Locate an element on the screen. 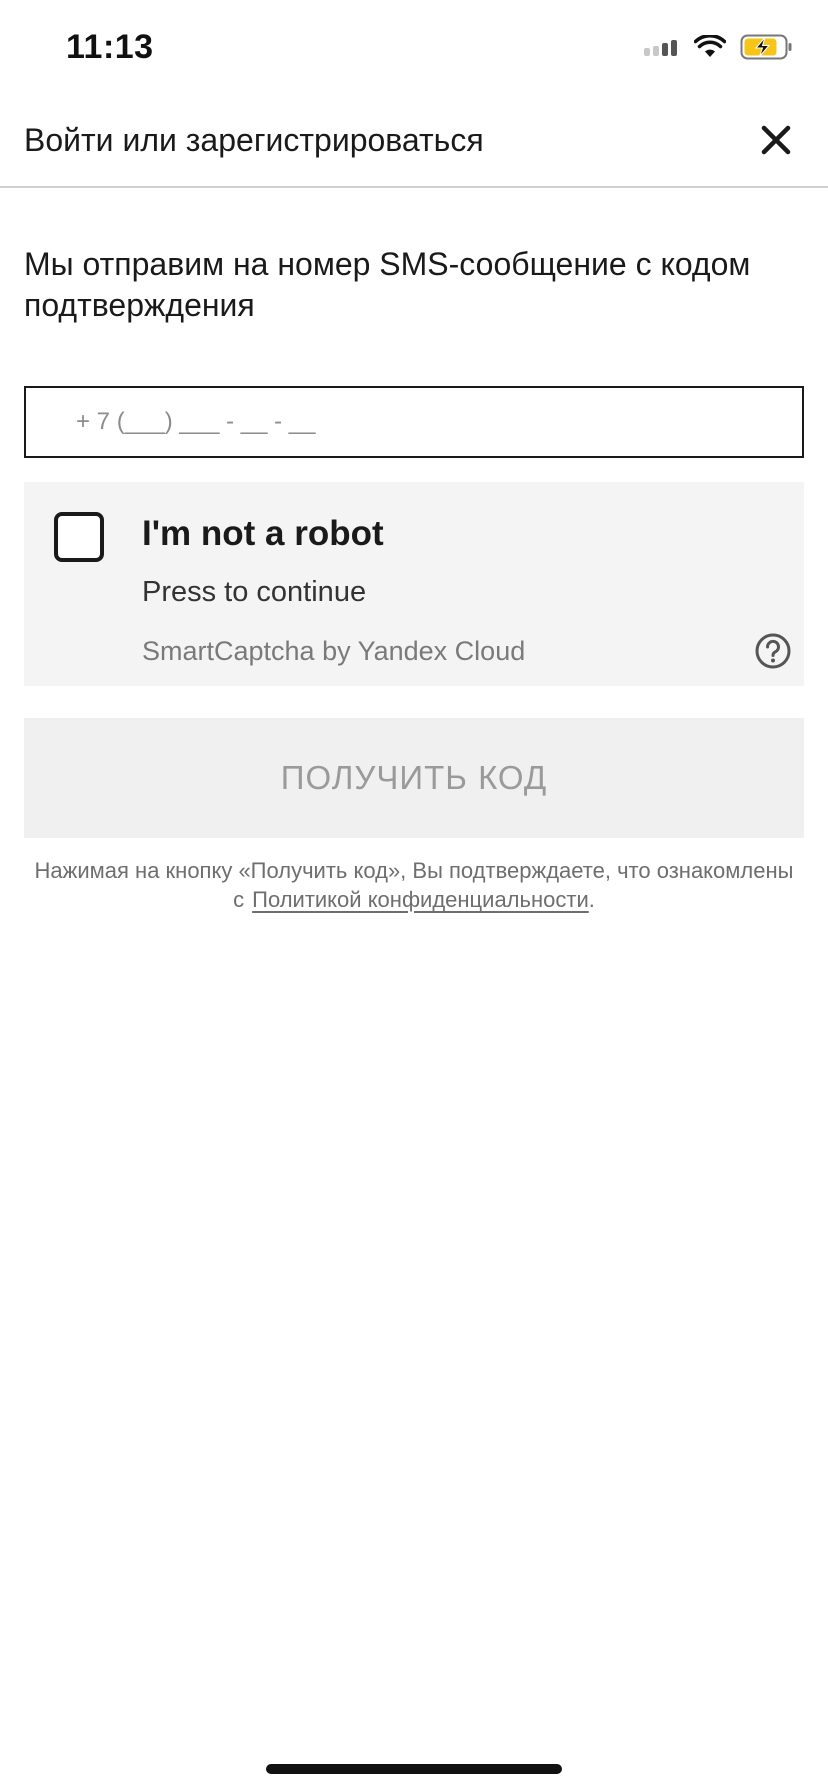  status-icons is located at coordinates (719, 47).